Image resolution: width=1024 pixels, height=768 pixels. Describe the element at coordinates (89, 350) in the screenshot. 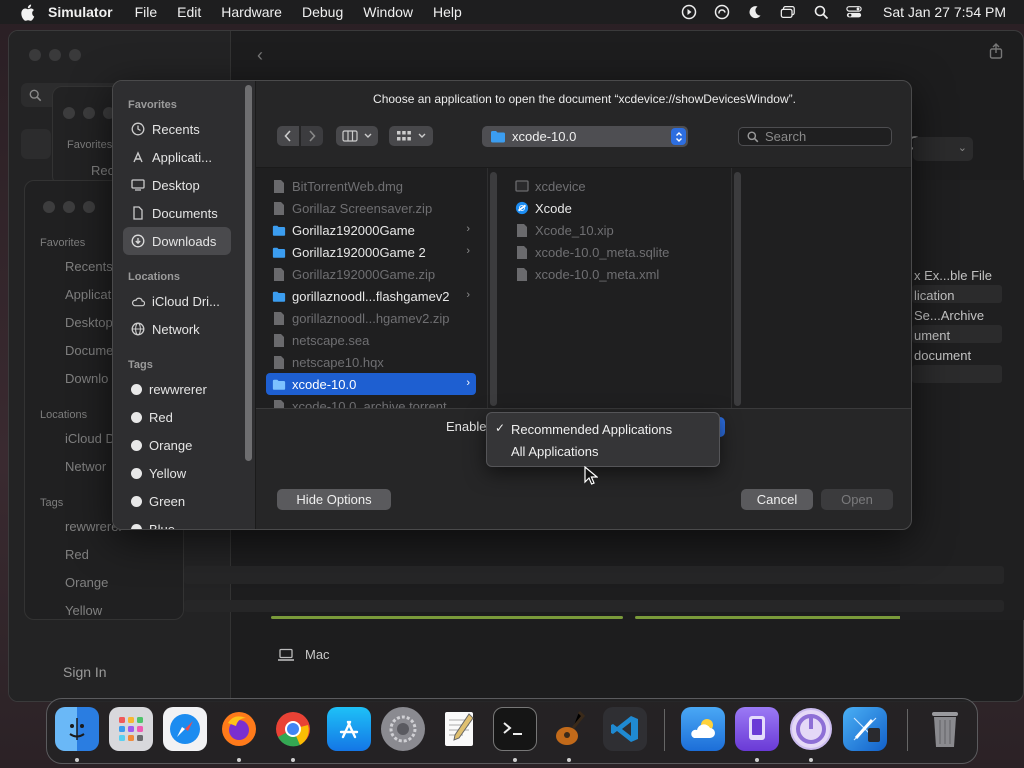

I see `bg-sidebar-documents: Docume` at that location.